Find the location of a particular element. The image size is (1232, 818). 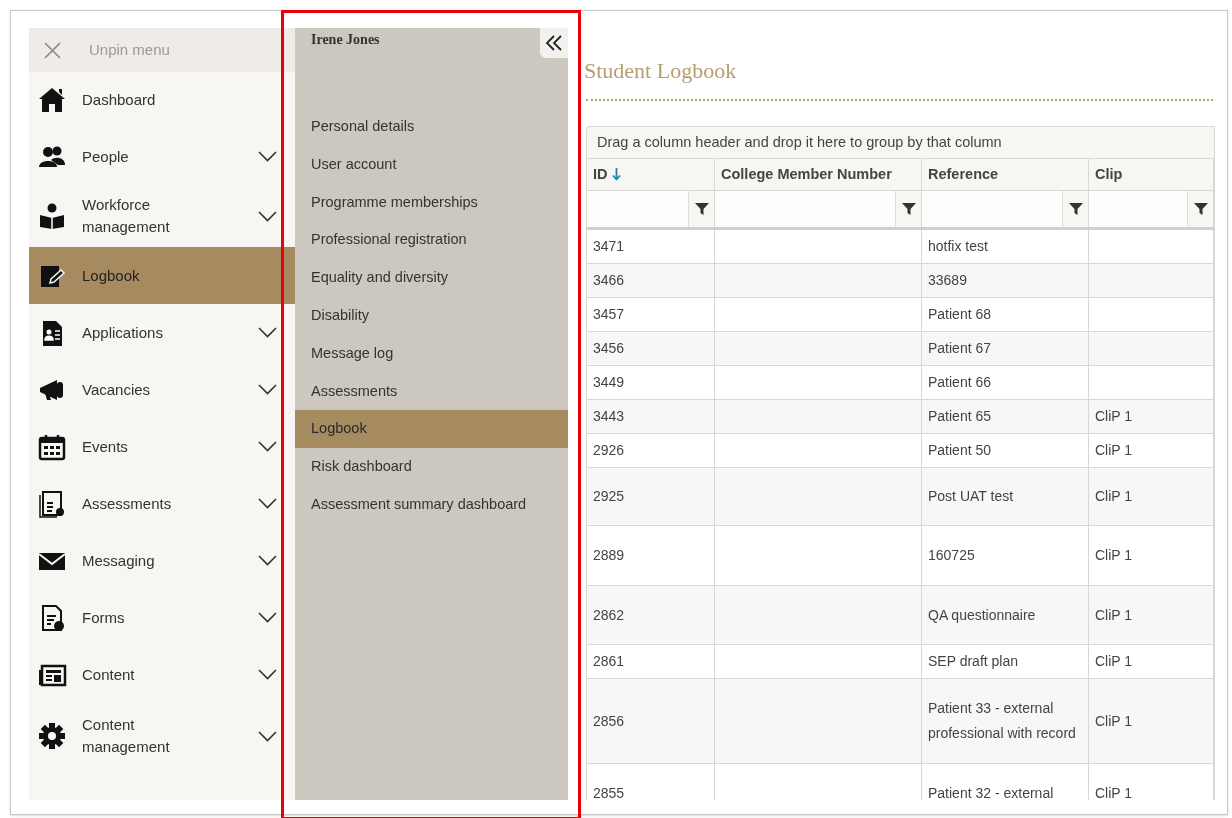

reader-icon is located at coordinates (52, 216).